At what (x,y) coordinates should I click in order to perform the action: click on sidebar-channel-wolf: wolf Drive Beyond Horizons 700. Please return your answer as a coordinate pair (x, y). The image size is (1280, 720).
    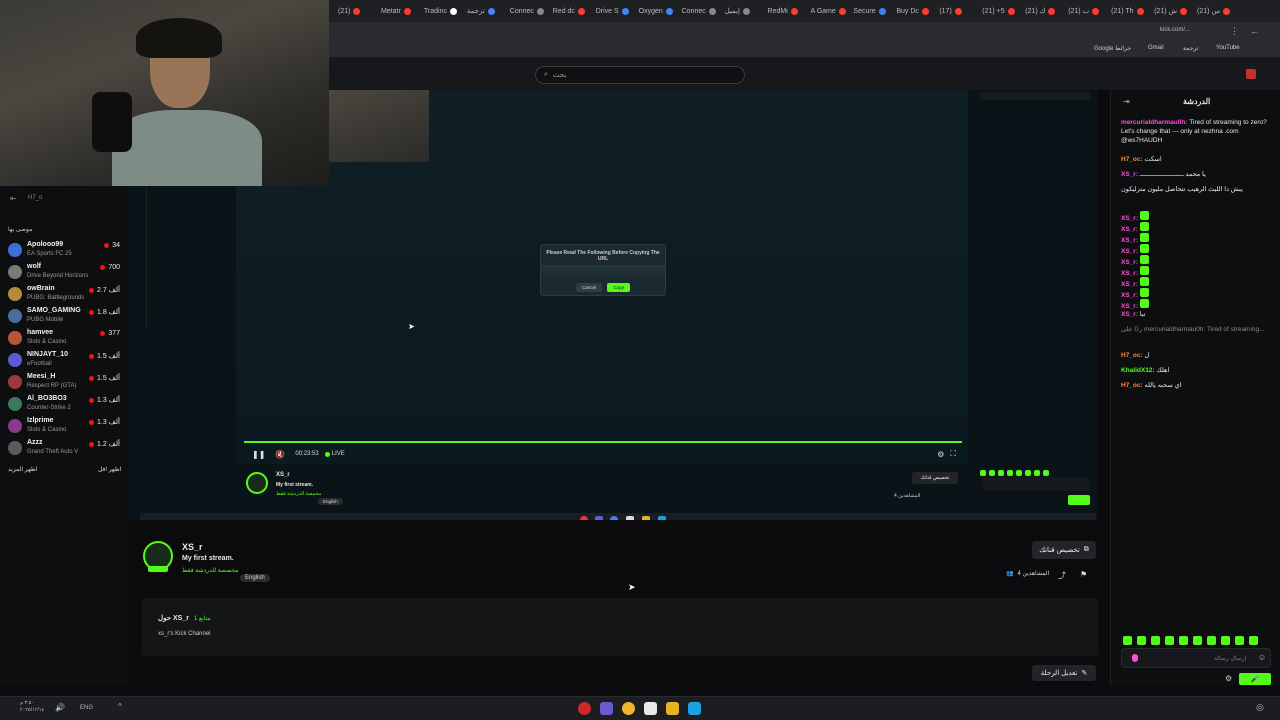
    Looking at the image, I should click on (65, 274).